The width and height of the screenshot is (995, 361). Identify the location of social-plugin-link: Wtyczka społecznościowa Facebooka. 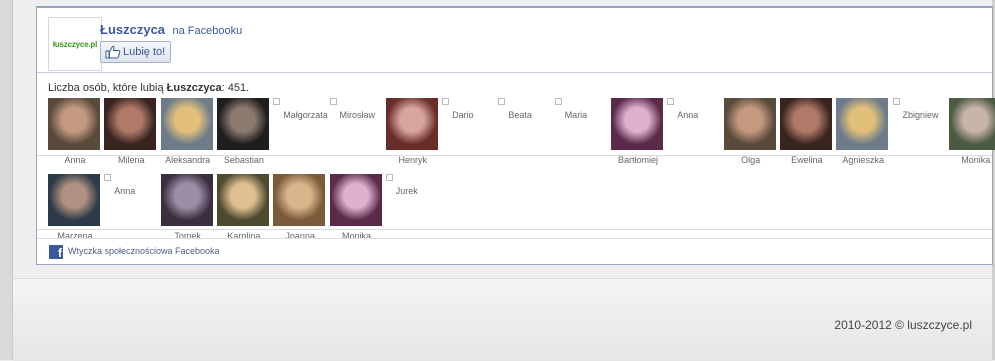
(144, 251).